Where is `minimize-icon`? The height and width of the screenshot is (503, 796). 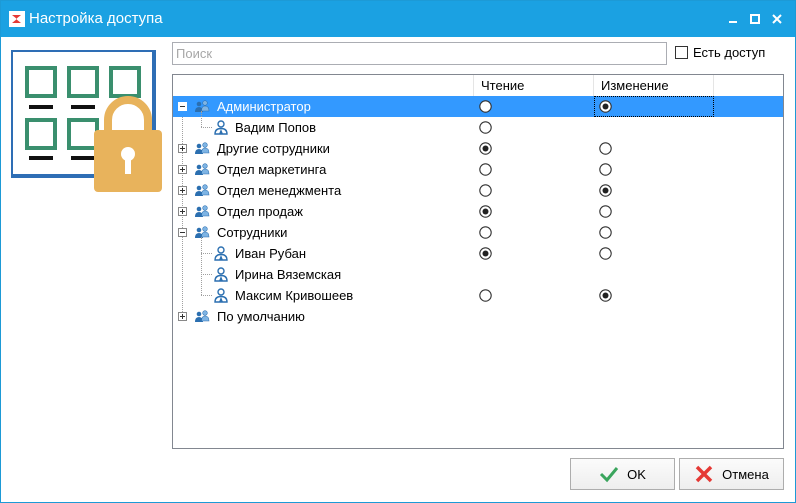 minimize-icon is located at coordinates (733, 22).